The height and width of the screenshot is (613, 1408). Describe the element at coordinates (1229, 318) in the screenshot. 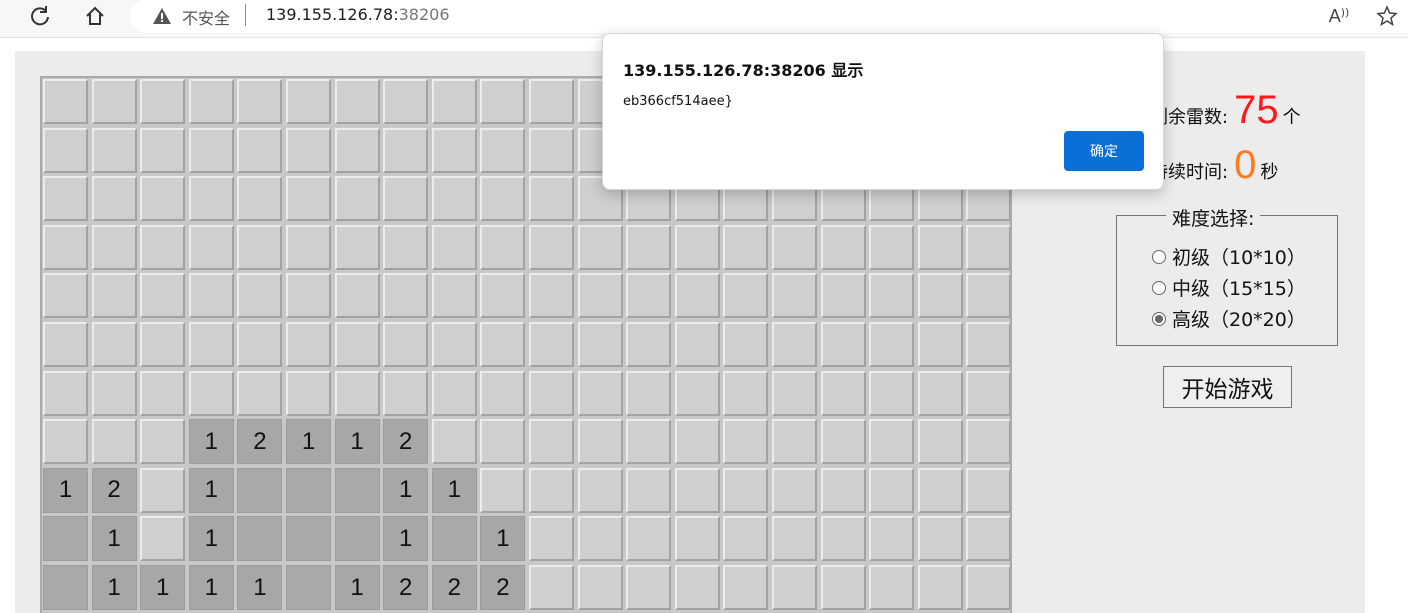

I see `difficulty-option-expert: 高级（20*20）` at that location.